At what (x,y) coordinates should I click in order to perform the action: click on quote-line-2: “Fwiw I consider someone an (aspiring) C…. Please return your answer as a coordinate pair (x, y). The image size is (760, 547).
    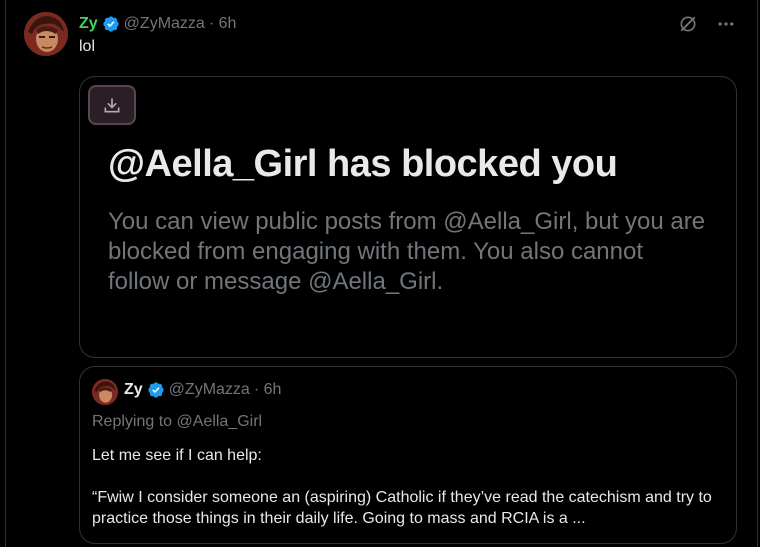
    Looking at the image, I should click on (402, 508).